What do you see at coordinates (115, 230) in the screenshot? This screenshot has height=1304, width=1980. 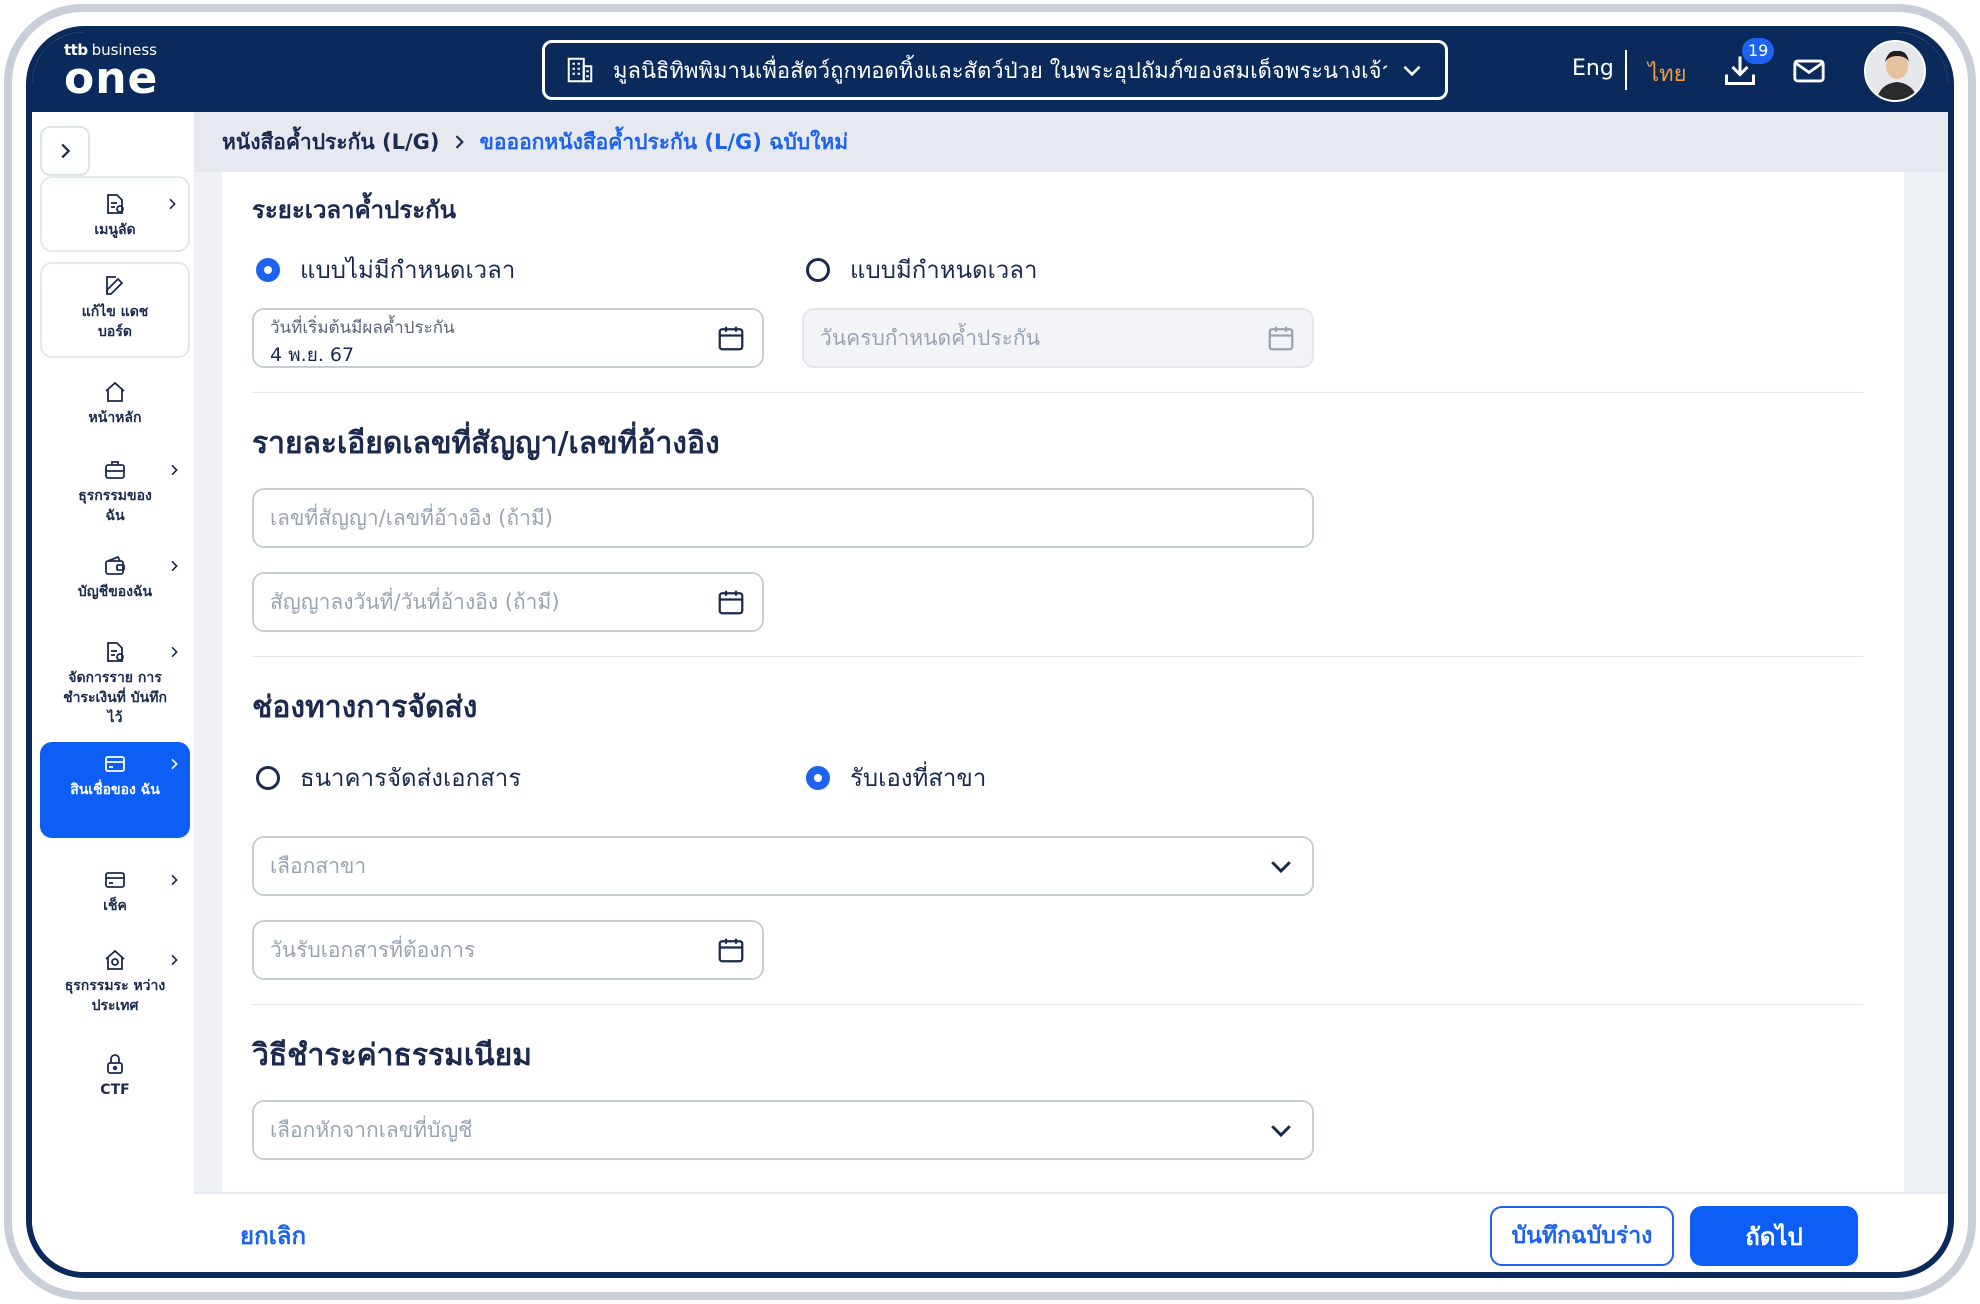 I see `sidebar-item-label: เมนูลัด` at bounding box center [115, 230].